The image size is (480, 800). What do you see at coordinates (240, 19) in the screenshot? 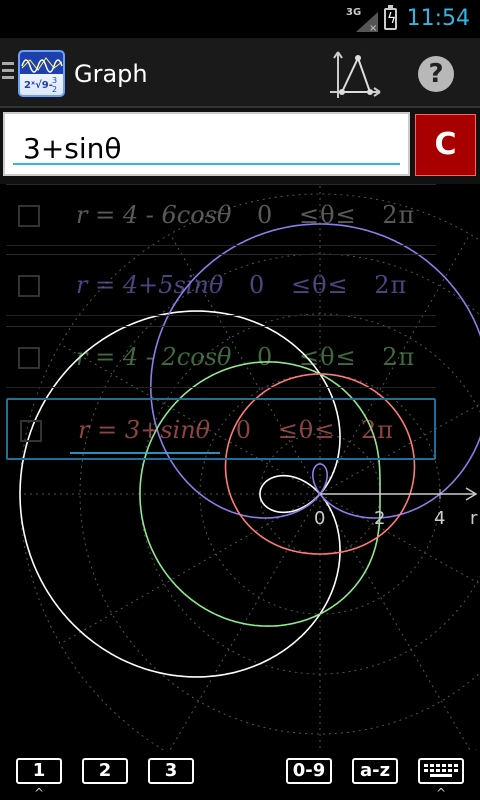
I see `status-bar: 3G × ϟ 11:54` at bounding box center [240, 19].